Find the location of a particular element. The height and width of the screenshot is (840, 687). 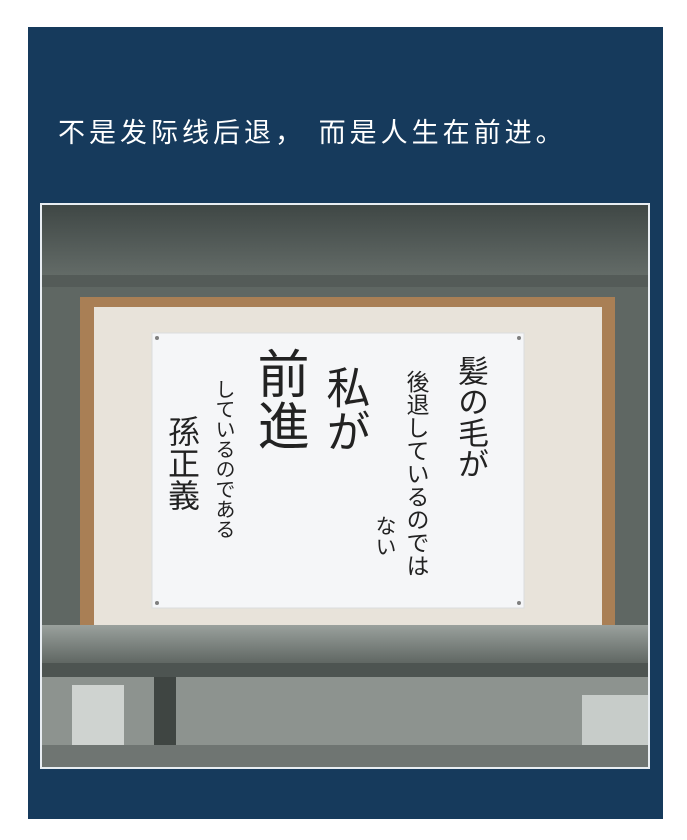

stone-block is located at coordinates (98, 720).